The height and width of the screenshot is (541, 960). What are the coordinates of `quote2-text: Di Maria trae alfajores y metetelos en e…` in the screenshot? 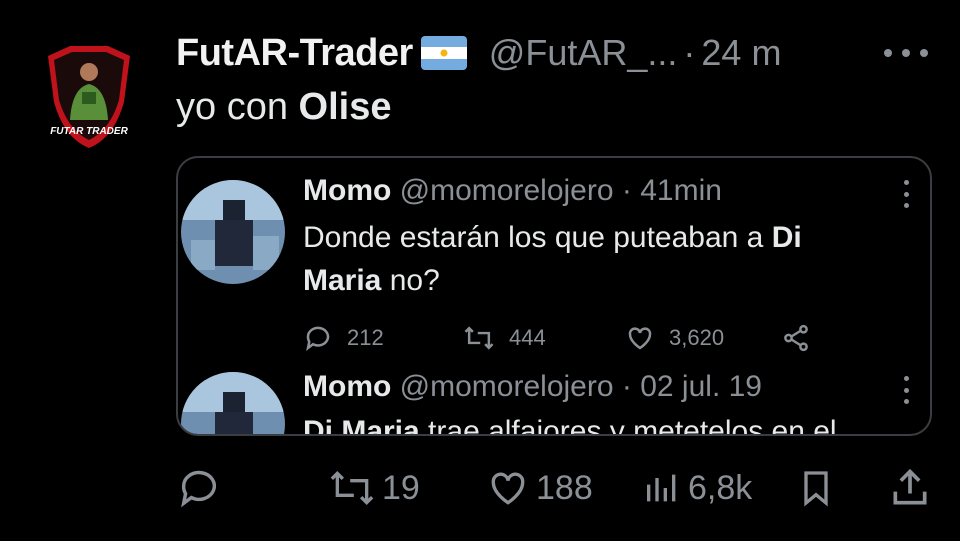 It's located at (603, 423).